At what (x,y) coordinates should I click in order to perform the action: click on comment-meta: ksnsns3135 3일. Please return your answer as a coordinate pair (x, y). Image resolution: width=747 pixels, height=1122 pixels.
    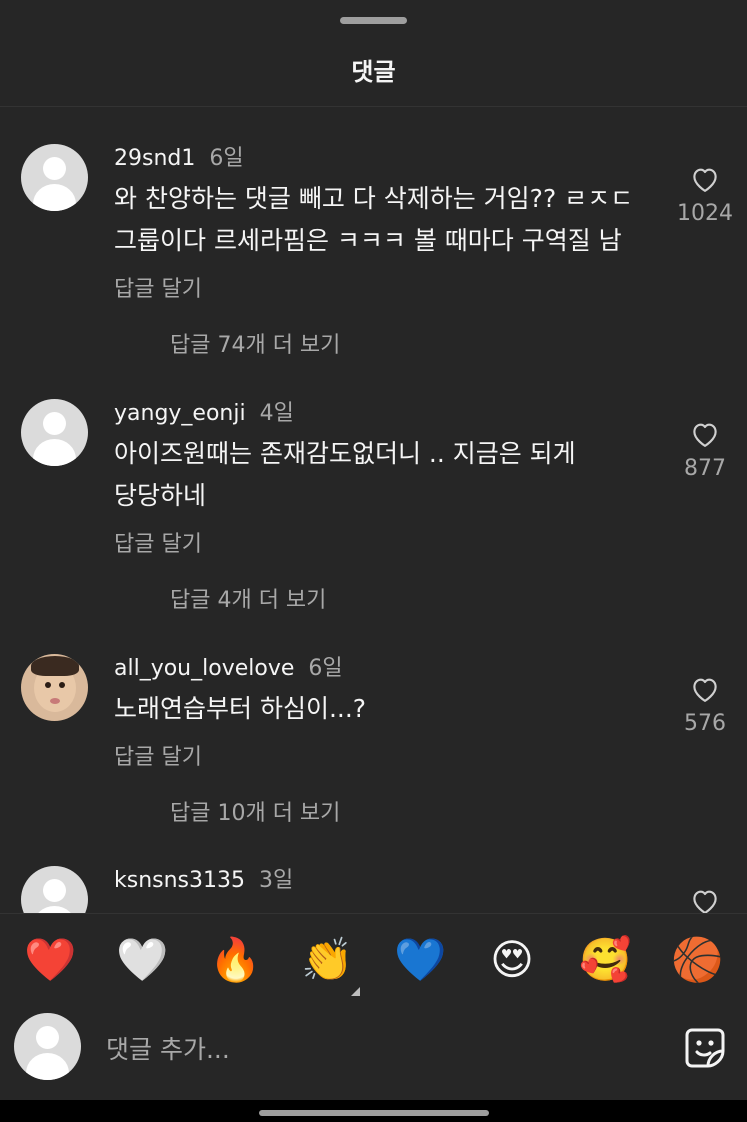
    Looking at the image, I should click on (203, 878).